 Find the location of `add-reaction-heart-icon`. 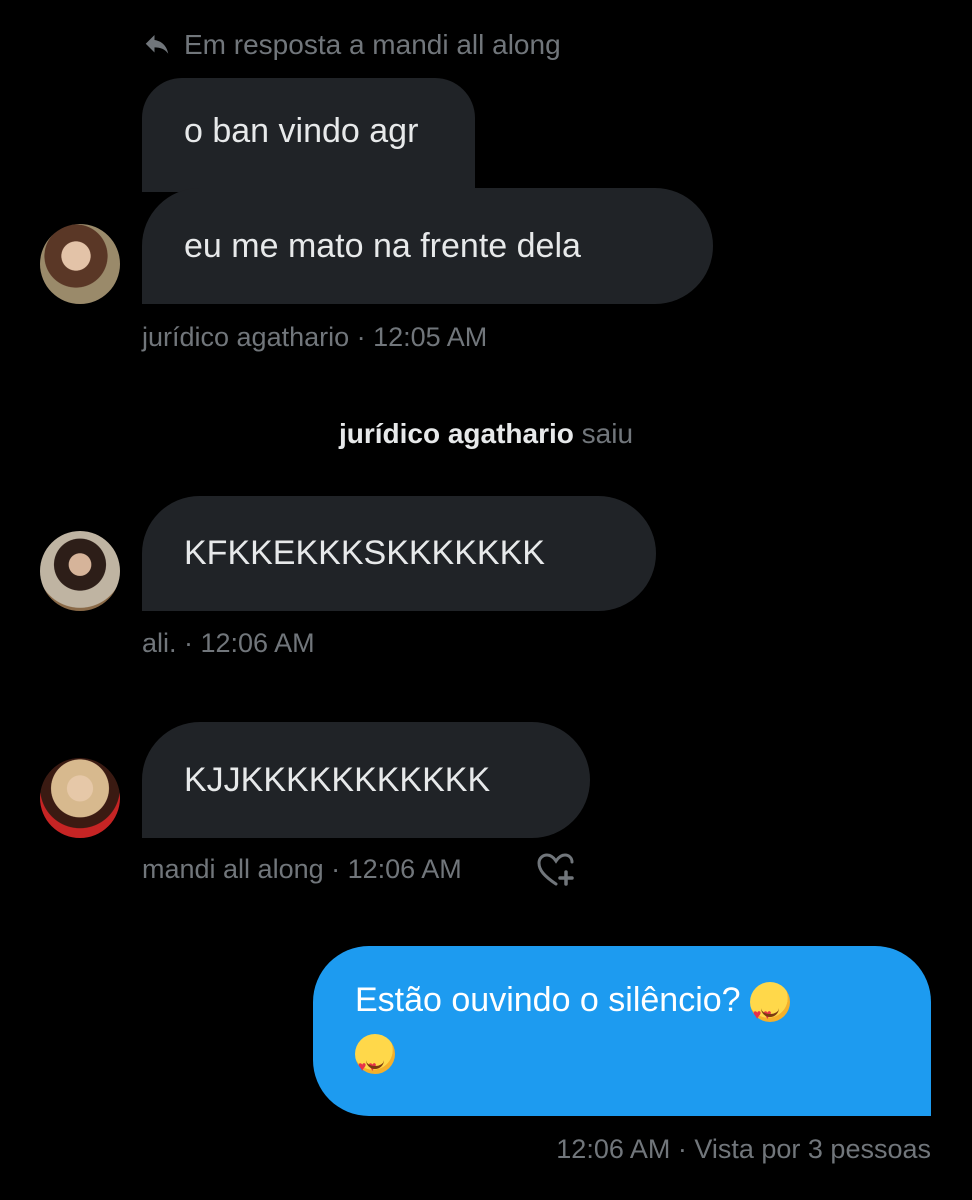

add-reaction-heart-icon is located at coordinates (556, 870).